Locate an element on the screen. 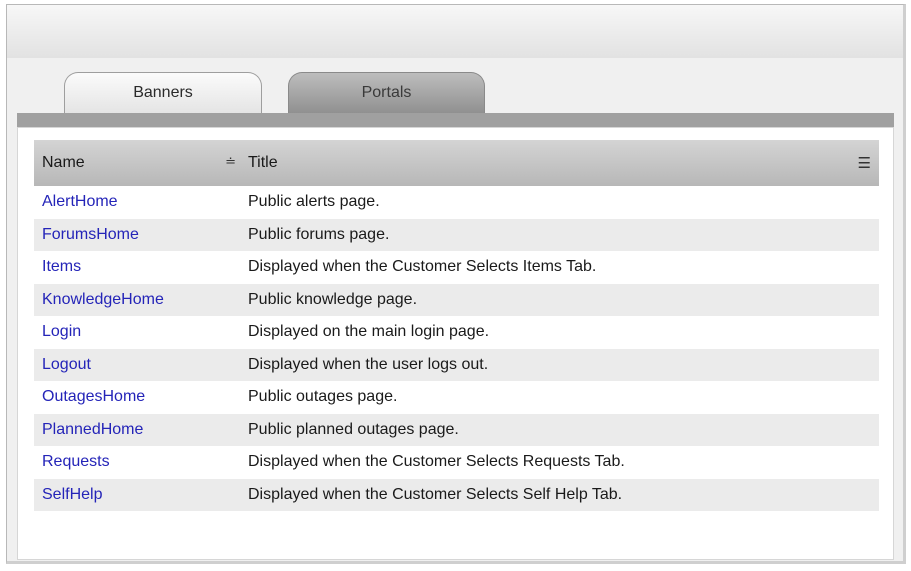 This screenshot has height=571, width=911. row-name-link: AlertHome is located at coordinates (80, 201).